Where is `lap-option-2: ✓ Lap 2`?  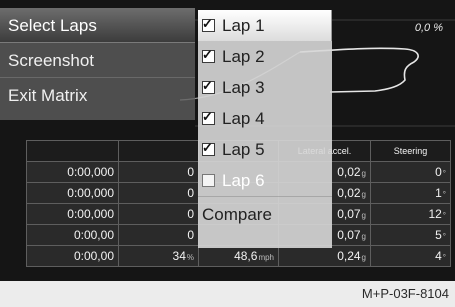
lap-option-2: ✓ Lap 2 is located at coordinates (265, 56).